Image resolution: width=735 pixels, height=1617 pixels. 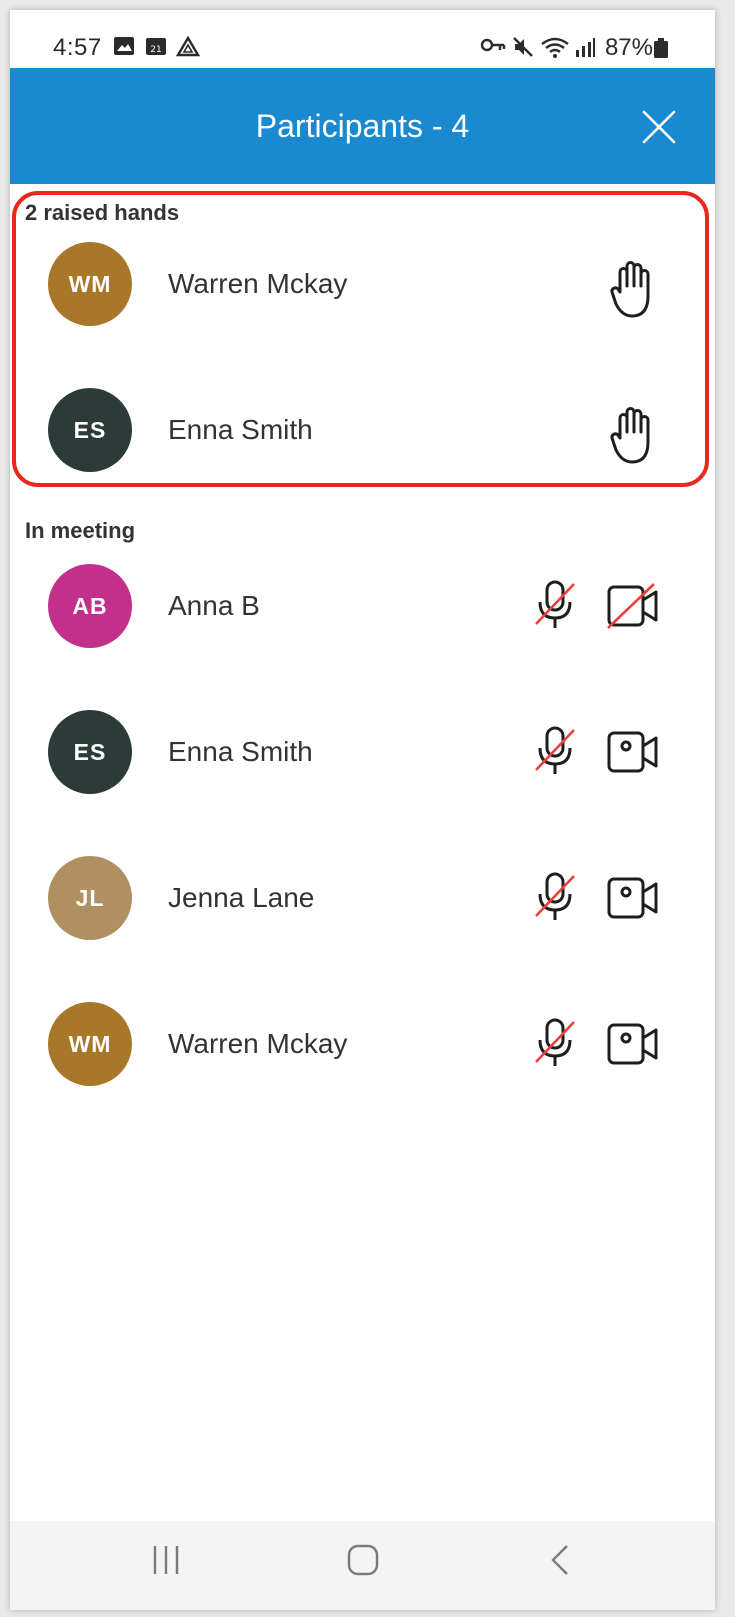 What do you see at coordinates (585, 47) in the screenshot?
I see `signal-icon` at bounding box center [585, 47].